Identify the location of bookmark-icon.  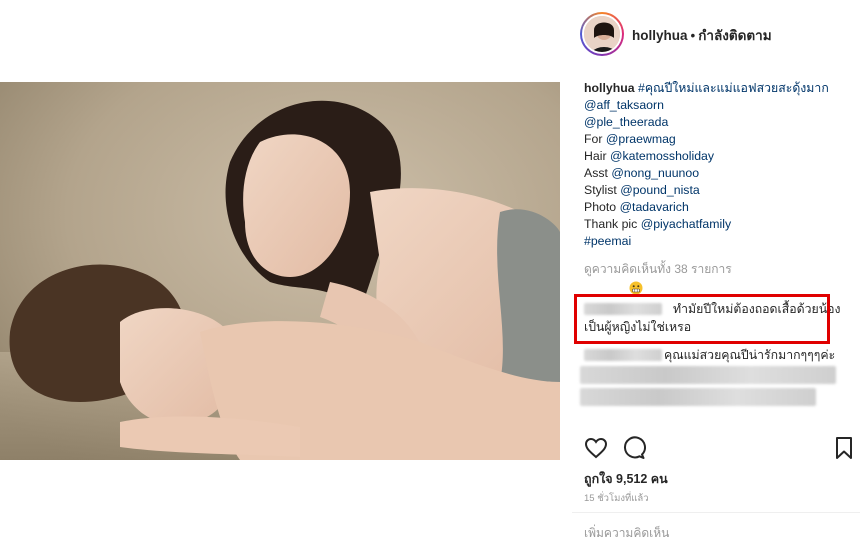
(844, 450).